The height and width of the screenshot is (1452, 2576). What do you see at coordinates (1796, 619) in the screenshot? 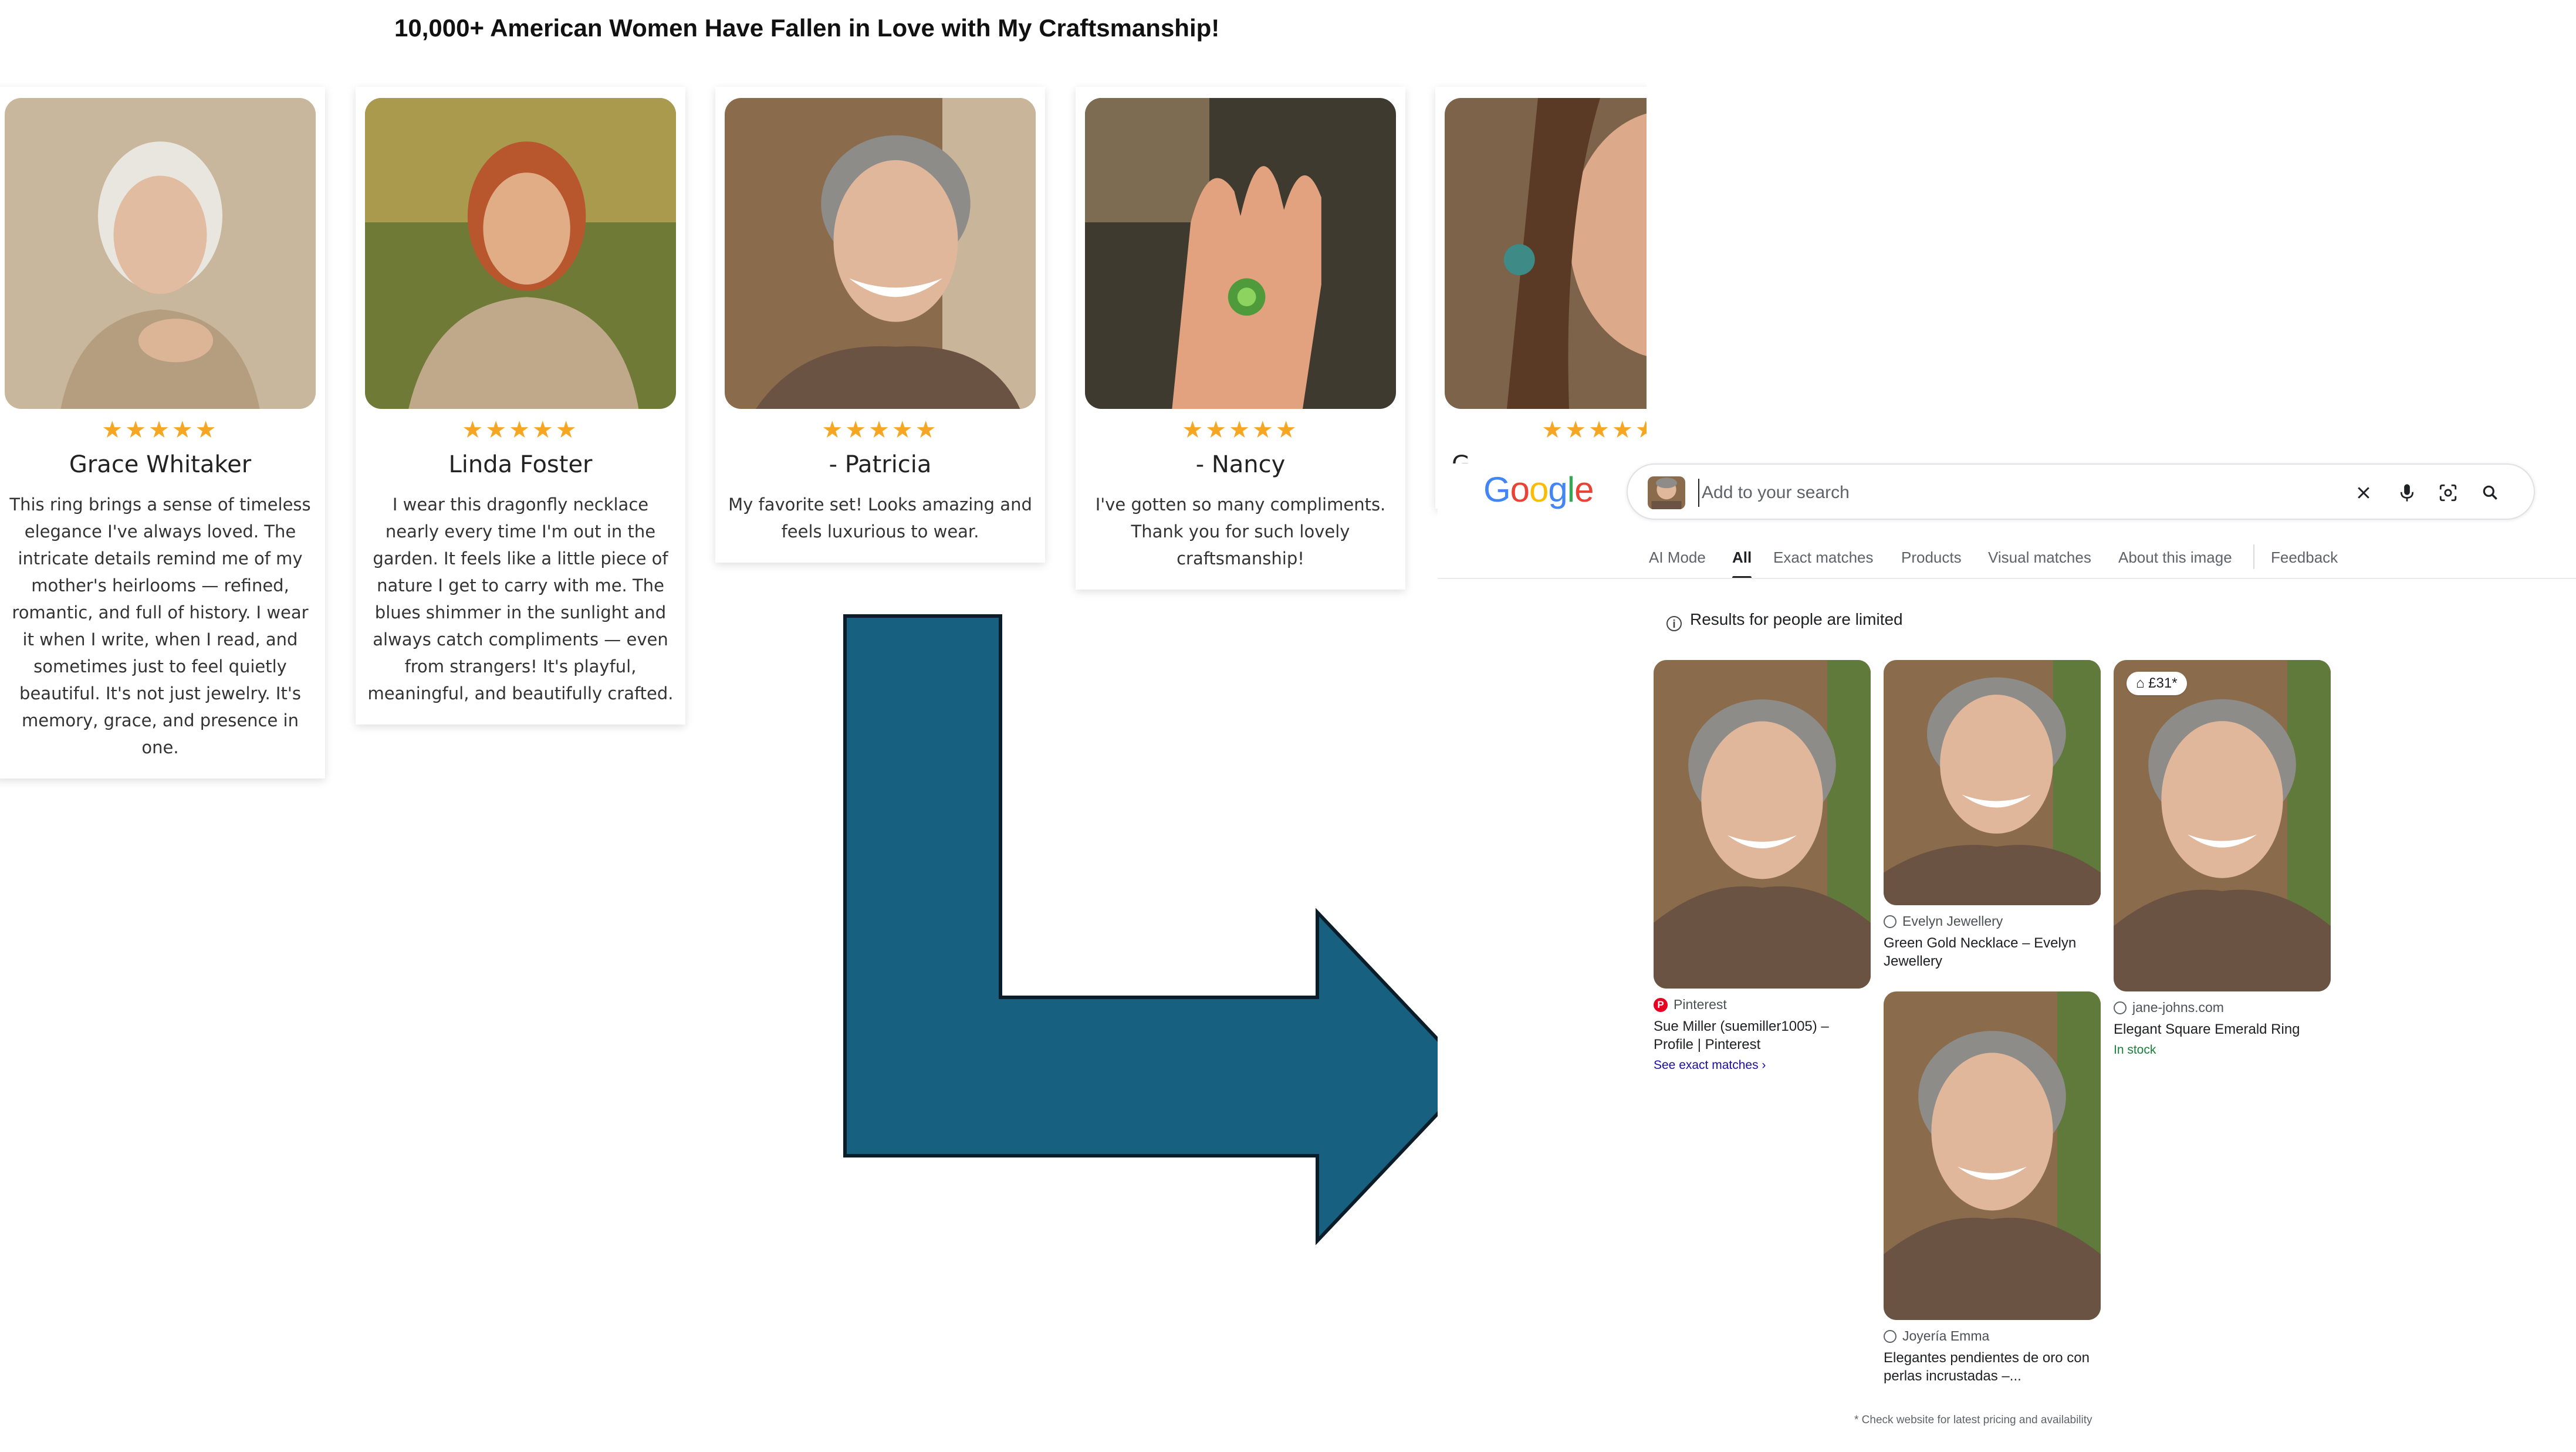
I see `notice-text: Results for people are limited` at bounding box center [1796, 619].